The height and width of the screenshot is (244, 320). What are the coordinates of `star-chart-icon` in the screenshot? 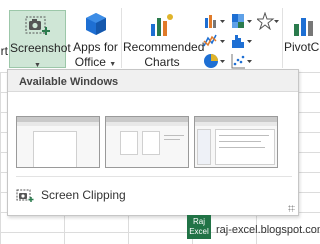 It's located at (267, 21).